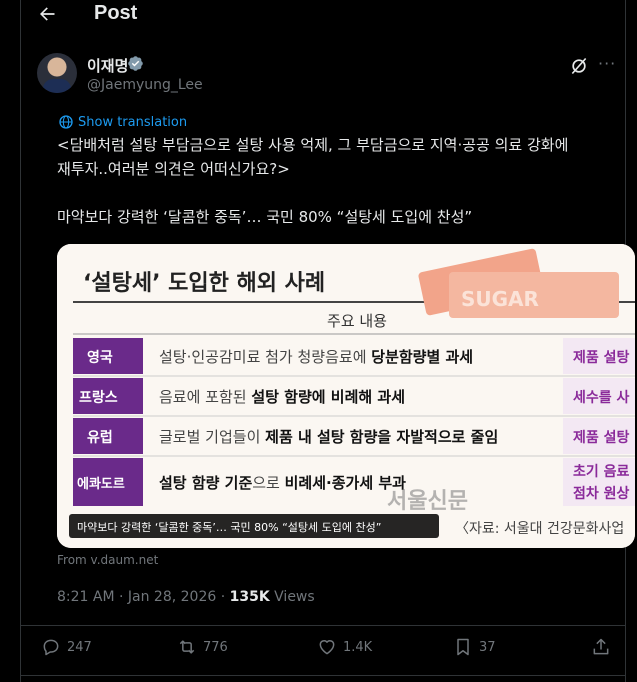 This screenshot has height=682, width=637. What do you see at coordinates (101, 484) in the screenshot?
I see `row-country: 에콰도르` at bounding box center [101, 484].